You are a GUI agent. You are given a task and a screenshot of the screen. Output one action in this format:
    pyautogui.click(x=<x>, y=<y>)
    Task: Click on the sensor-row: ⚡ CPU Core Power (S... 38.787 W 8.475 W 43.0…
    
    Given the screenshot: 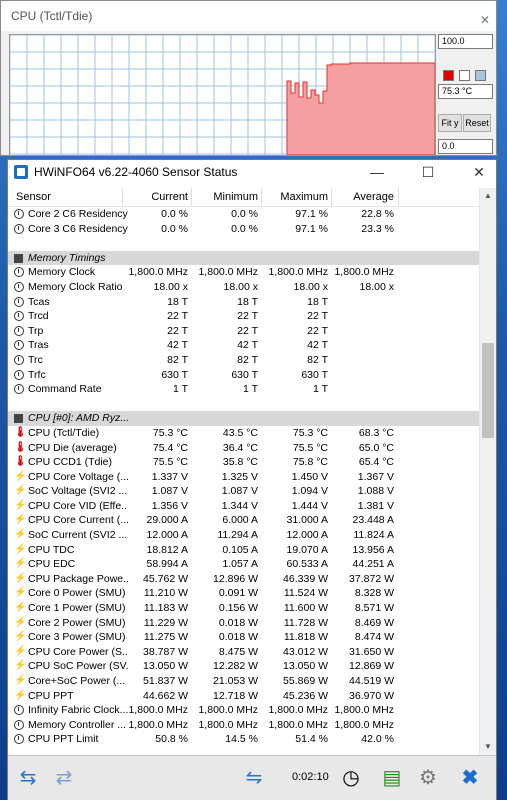 What is the action you would take?
    pyautogui.click(x=244, y=652)
    